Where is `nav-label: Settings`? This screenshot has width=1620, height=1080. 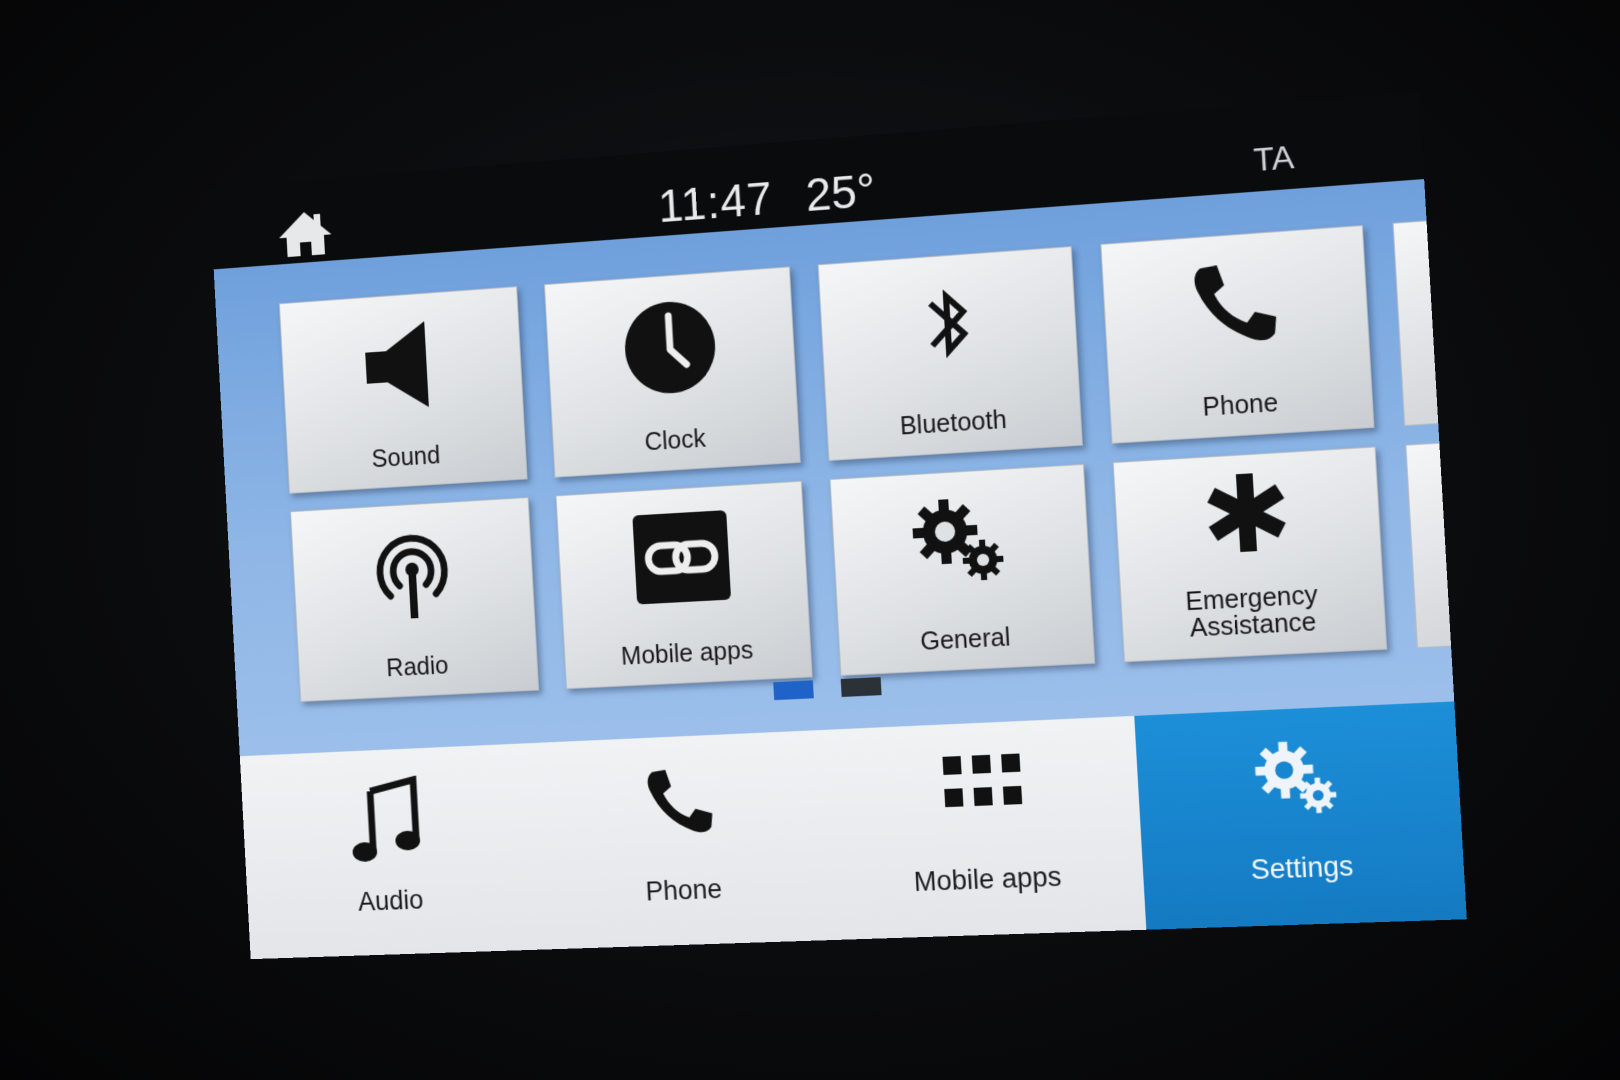 nav-label: Settings is located at coordinates (1302, 868).